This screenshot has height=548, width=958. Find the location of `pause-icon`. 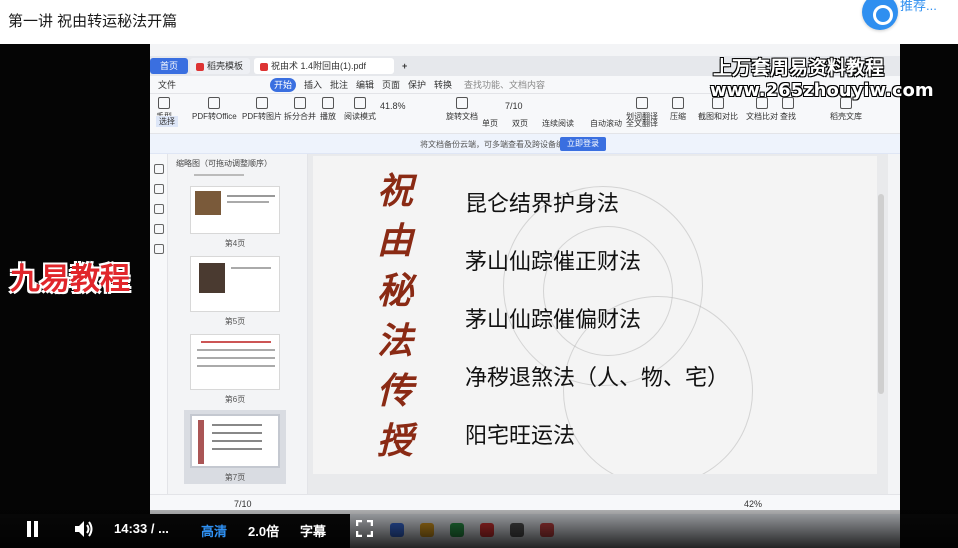

pause-icon is located at coordinates (33, 529).